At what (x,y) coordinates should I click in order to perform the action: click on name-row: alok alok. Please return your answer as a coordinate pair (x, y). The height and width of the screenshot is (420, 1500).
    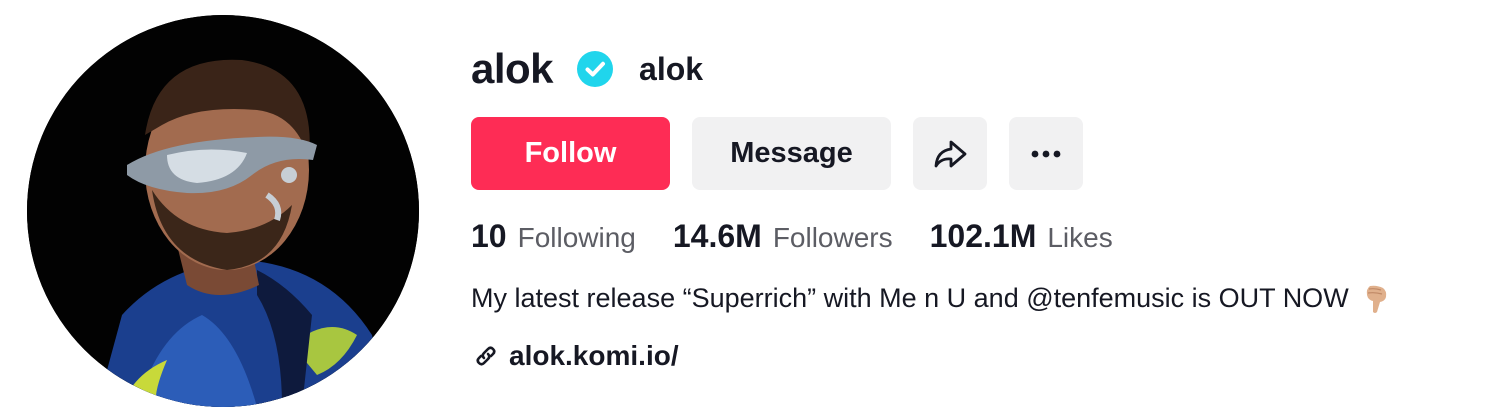
    Looking at the image, I should click on (985, 69).